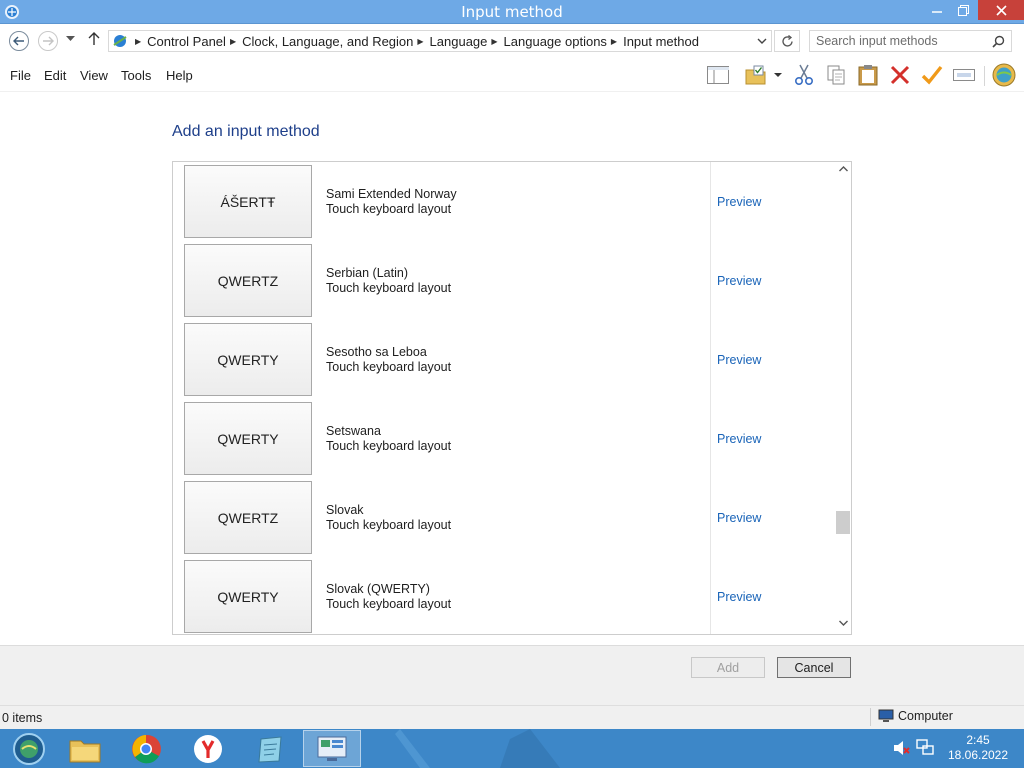 This screenshot has height=768, width=1024. I want to click on preview-pane-icon, so click(718, 75).